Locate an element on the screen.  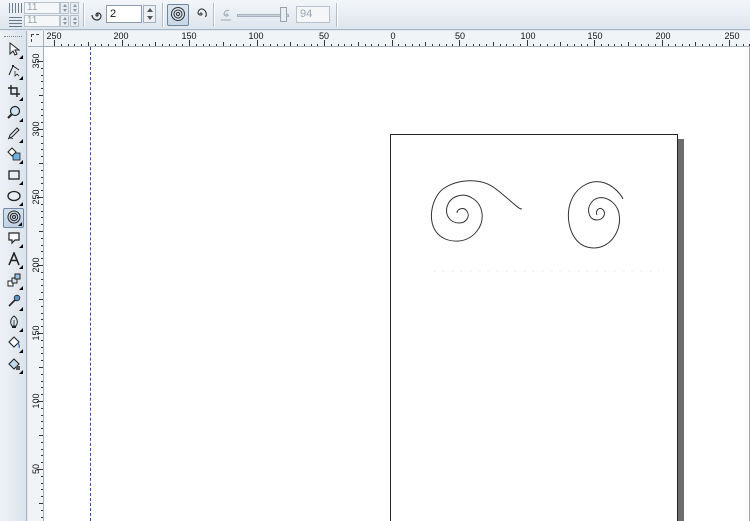
pick-tool is located at coordinates (13, 50).